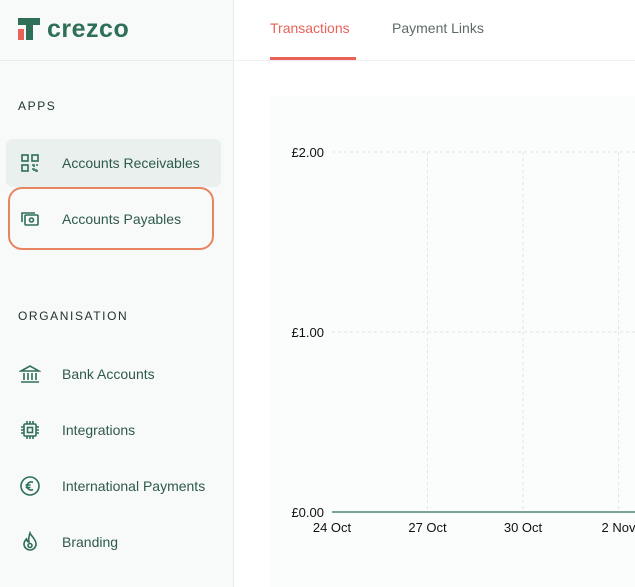  What do you see at coordinates (332, 527) in the screenshot?
I see `x-tick-label: 24 Oct` at bounding box center [332, 527].